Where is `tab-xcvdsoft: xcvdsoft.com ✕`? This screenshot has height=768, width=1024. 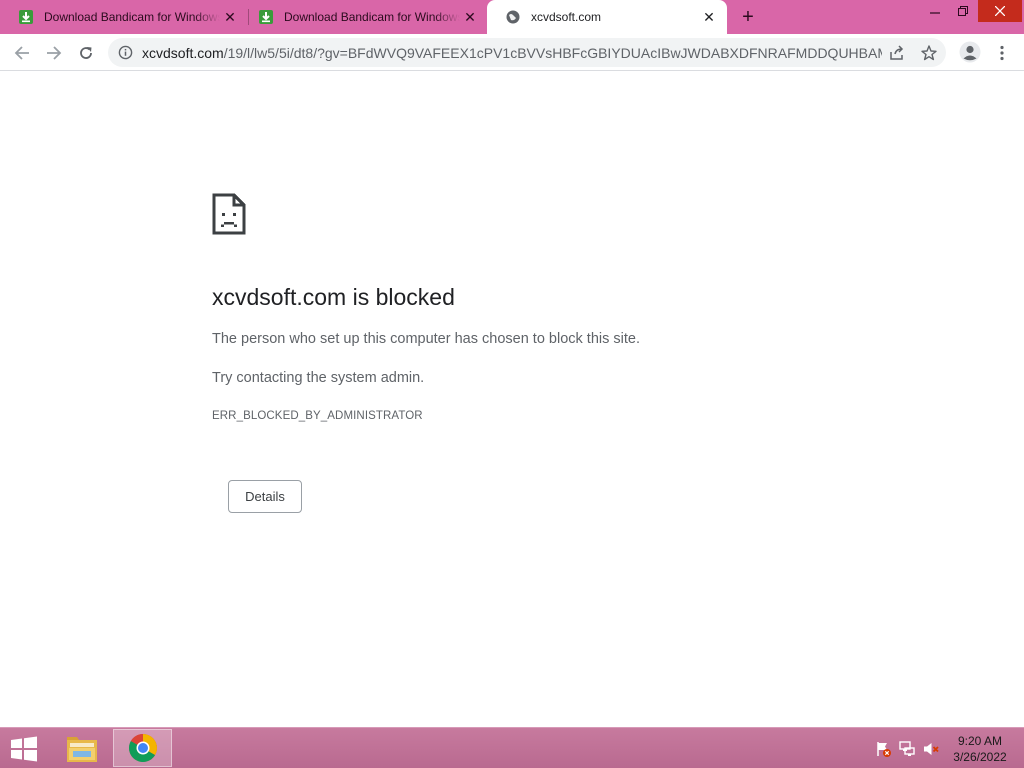 tab-xcvdsoft: xcvdsoft.com ✕ is located at coordinates (607, 17).